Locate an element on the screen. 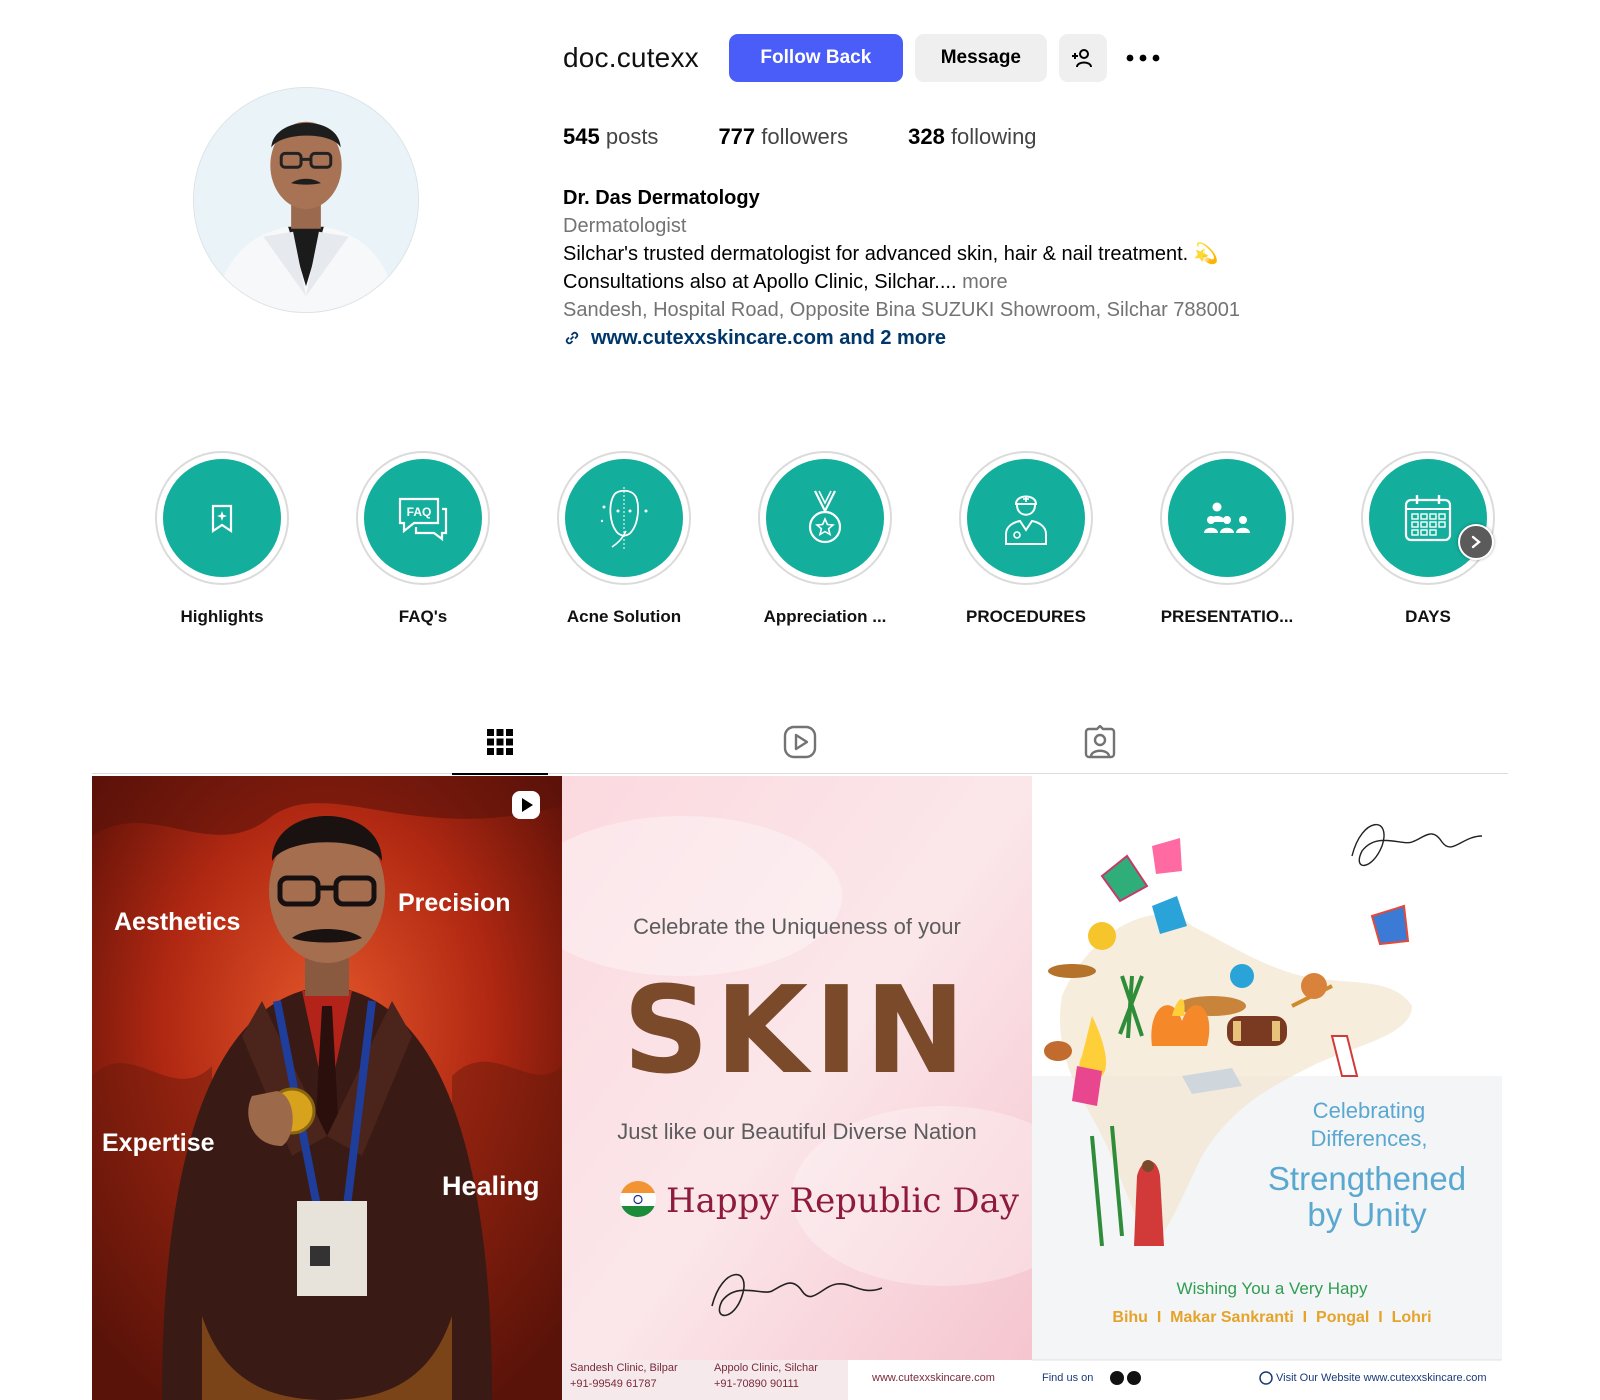 The image size is (1600, 1400). posts-count: 545 is located at coordinates (581, 136).